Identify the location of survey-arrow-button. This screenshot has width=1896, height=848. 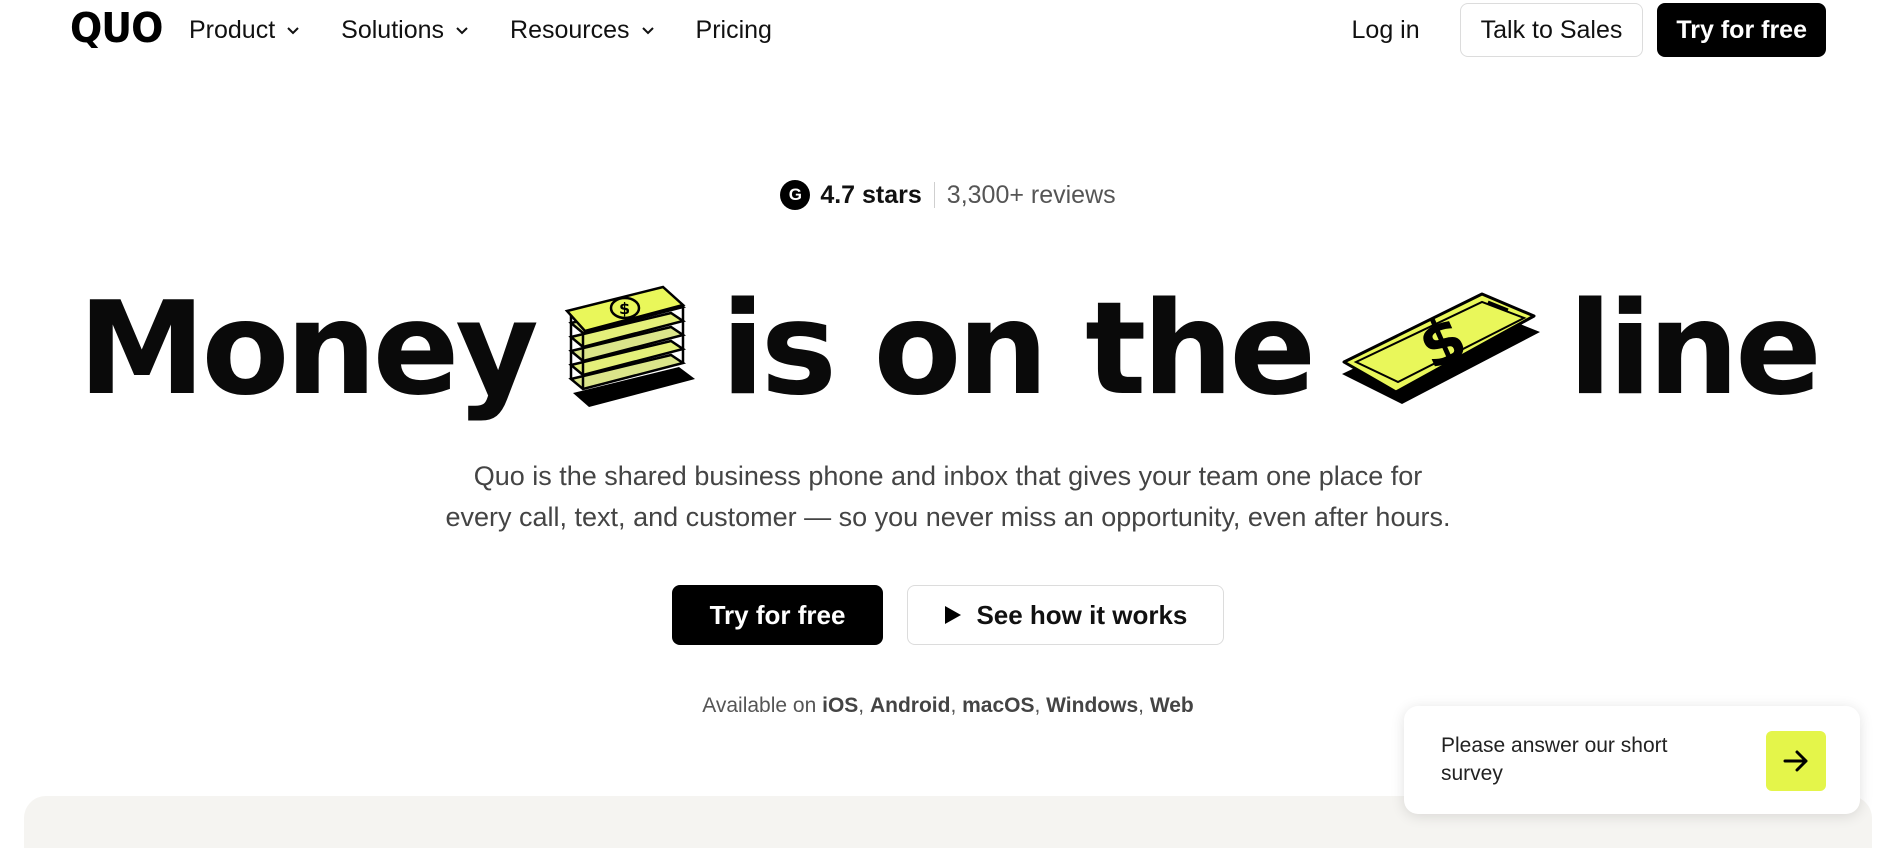
(1796, 761).